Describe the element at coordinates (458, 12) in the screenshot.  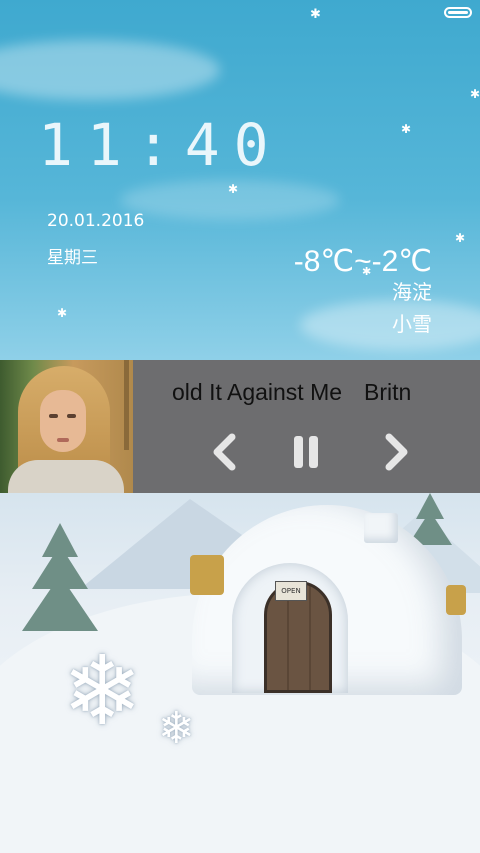
I see `battery-full-icon` at that location.